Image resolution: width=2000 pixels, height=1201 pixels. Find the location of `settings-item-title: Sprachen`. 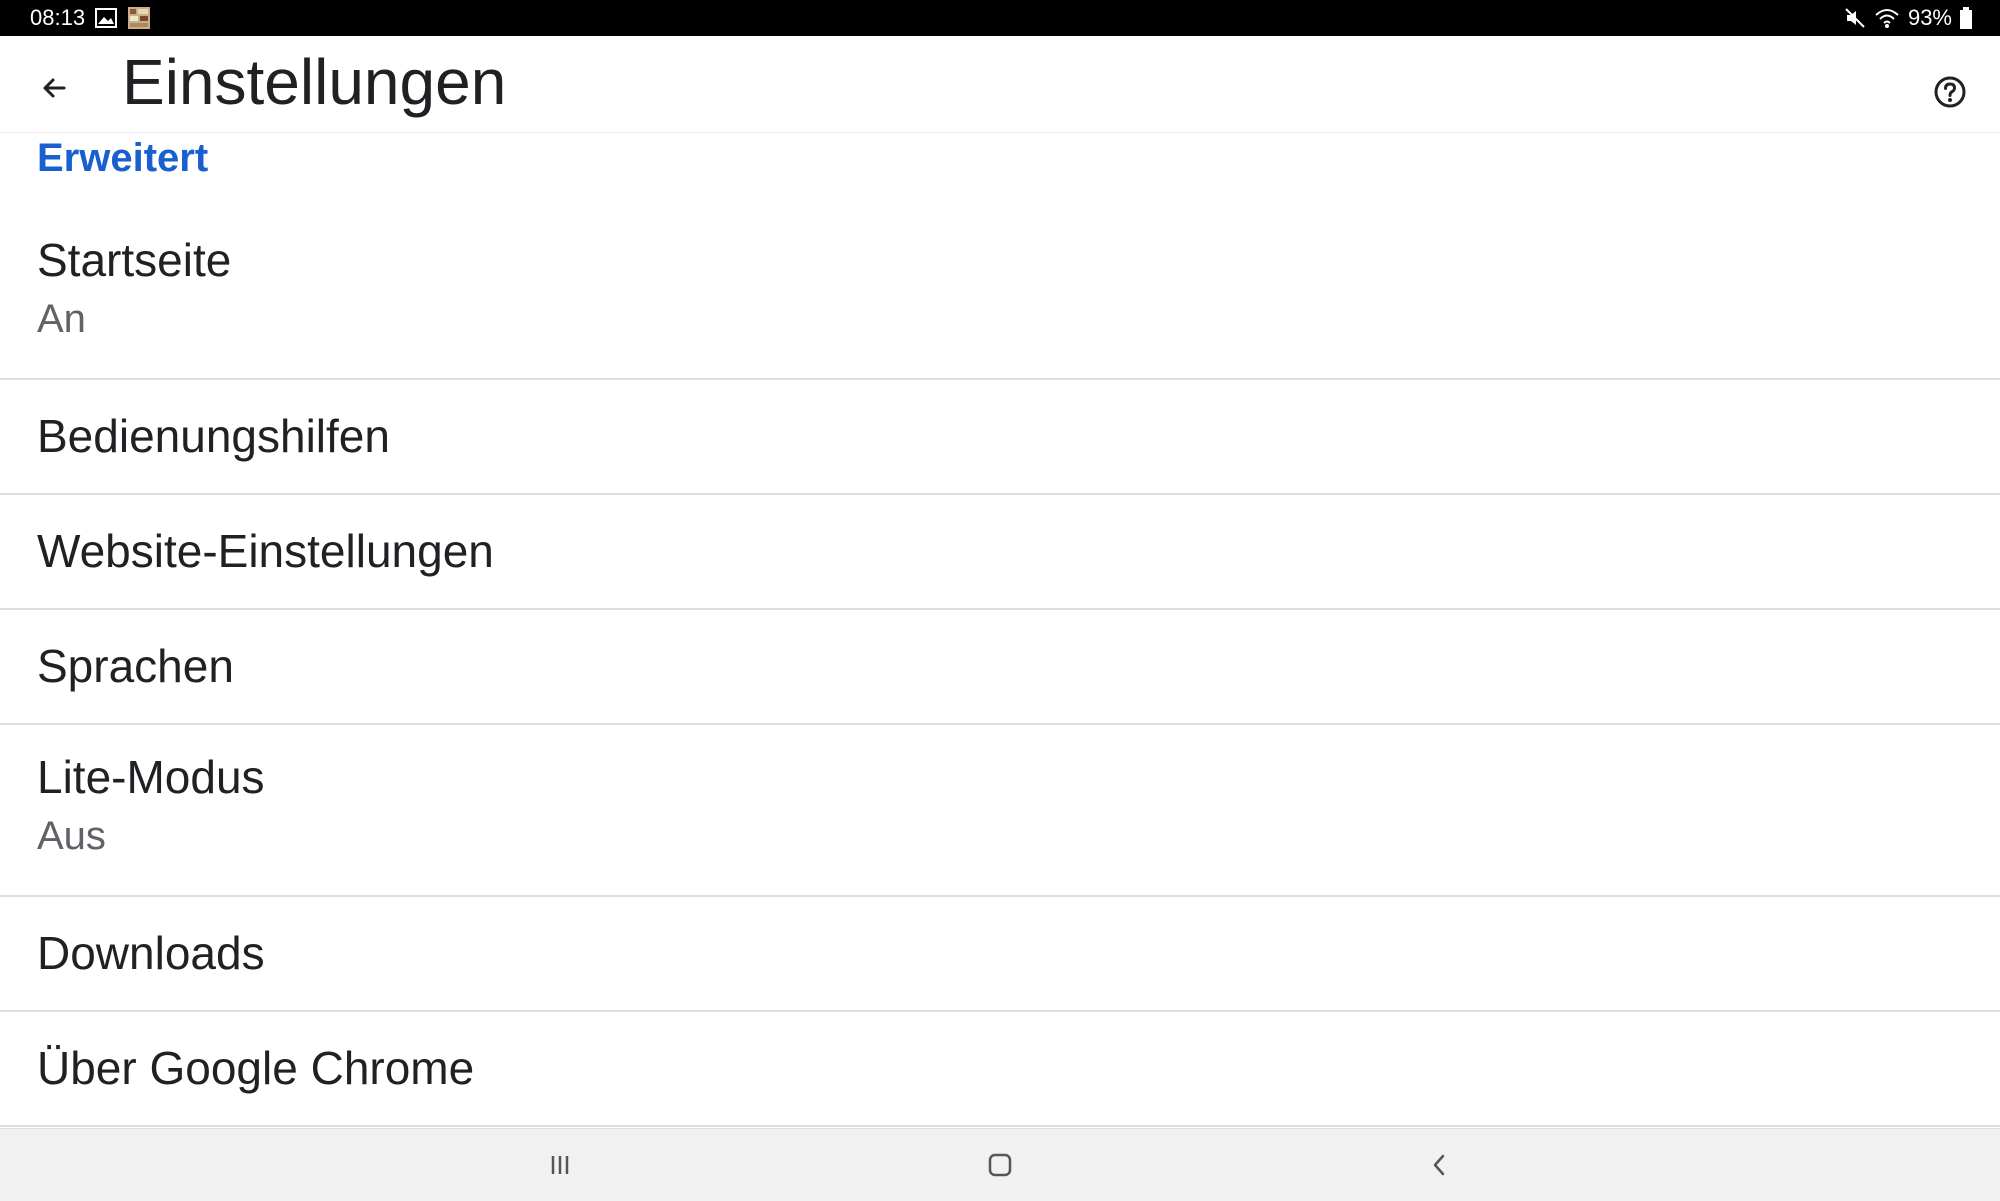

settings-item-title: Sprachen is located at coordinates (135, 666).